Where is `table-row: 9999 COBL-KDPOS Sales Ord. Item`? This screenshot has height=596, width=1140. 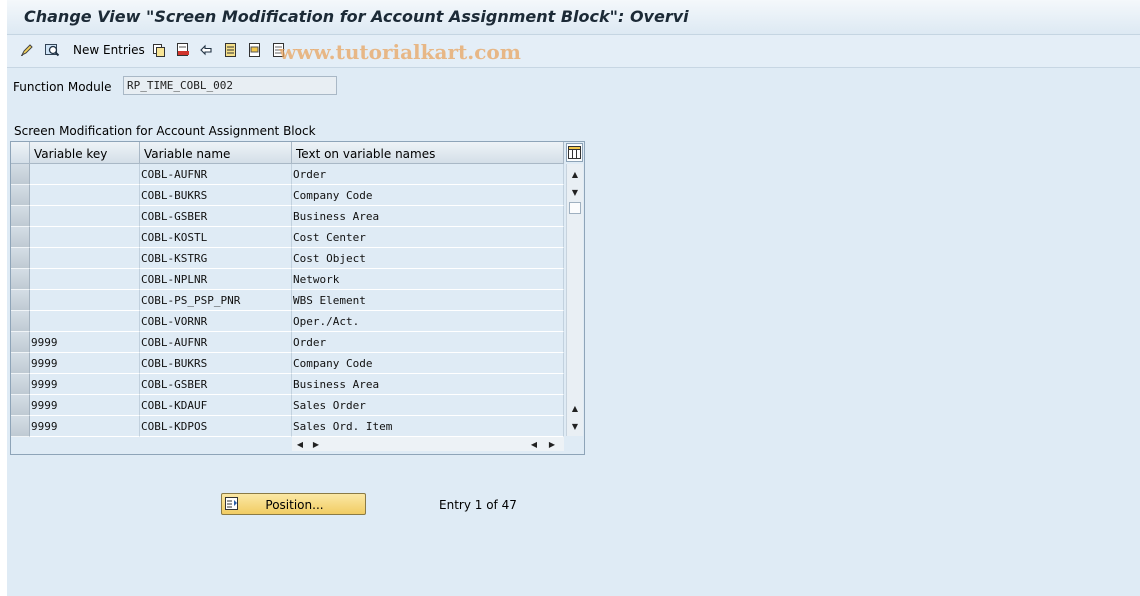 table-row: 9999 COBL-KDPOS Sales Ord. Item is located at coordinates (287, 426).